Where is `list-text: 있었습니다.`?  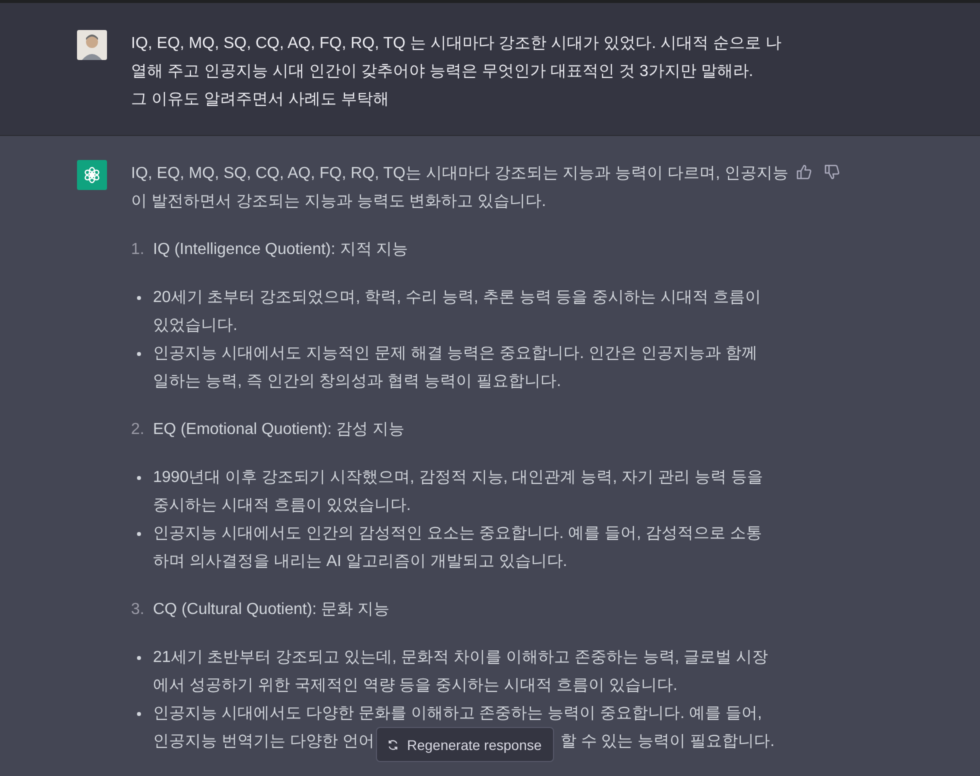
list-text: 있었습니다. is located at coordinates (195, 326).